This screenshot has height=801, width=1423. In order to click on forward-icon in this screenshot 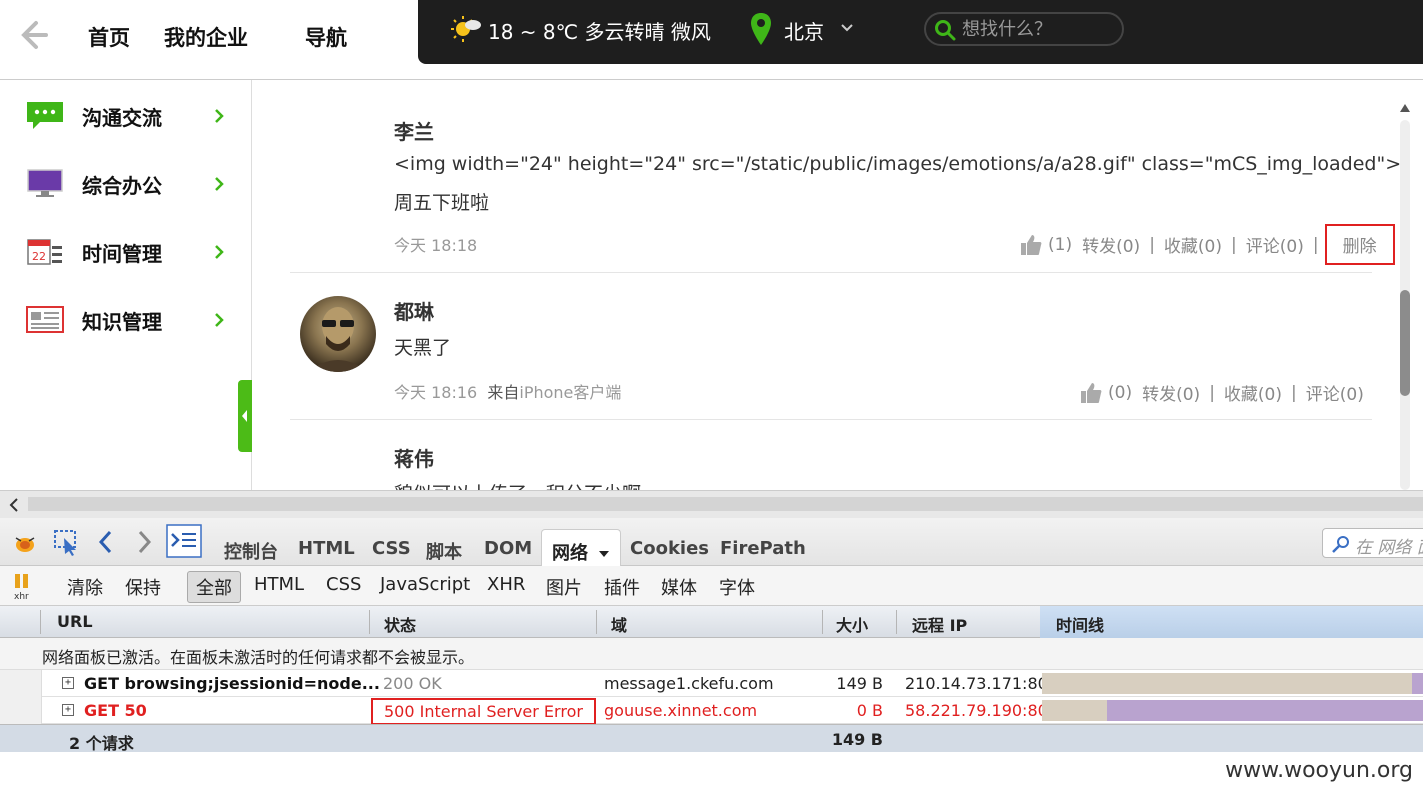, I will do `click(144, 542)`.